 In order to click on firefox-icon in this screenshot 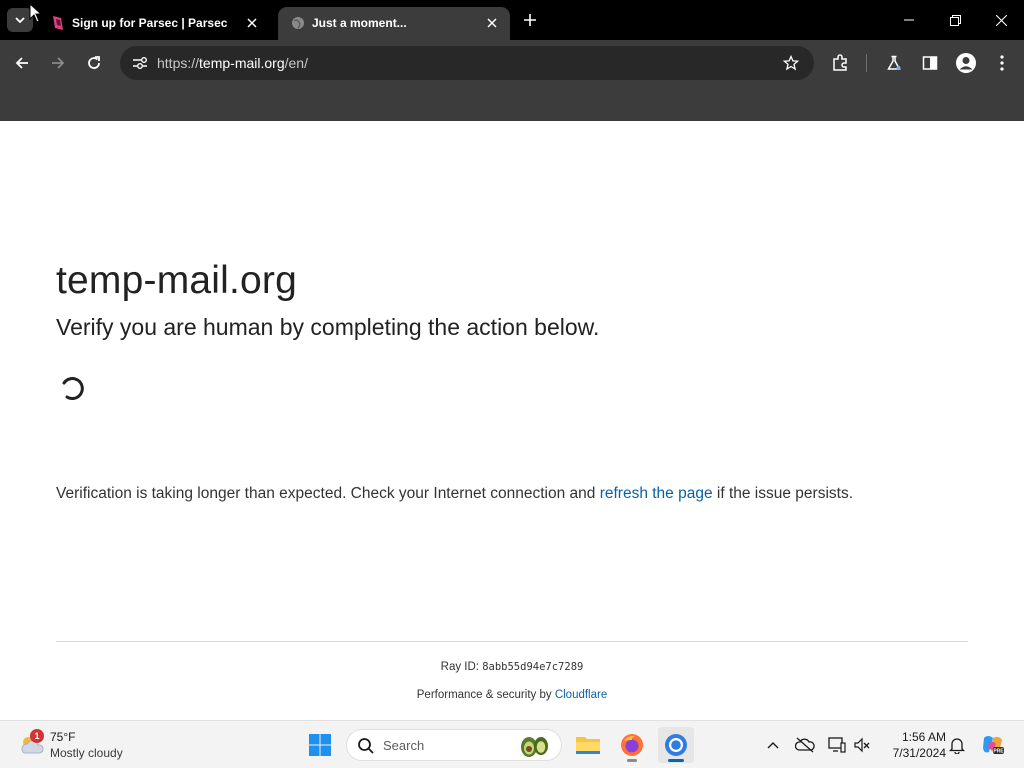, I will do `click(632, 745)`.